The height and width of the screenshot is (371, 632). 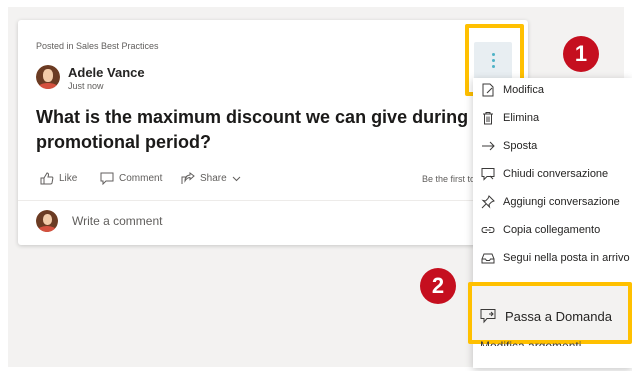 I want to click on menu-item-label: Segui nella posta in arrivo, so click(x=566, y=258).